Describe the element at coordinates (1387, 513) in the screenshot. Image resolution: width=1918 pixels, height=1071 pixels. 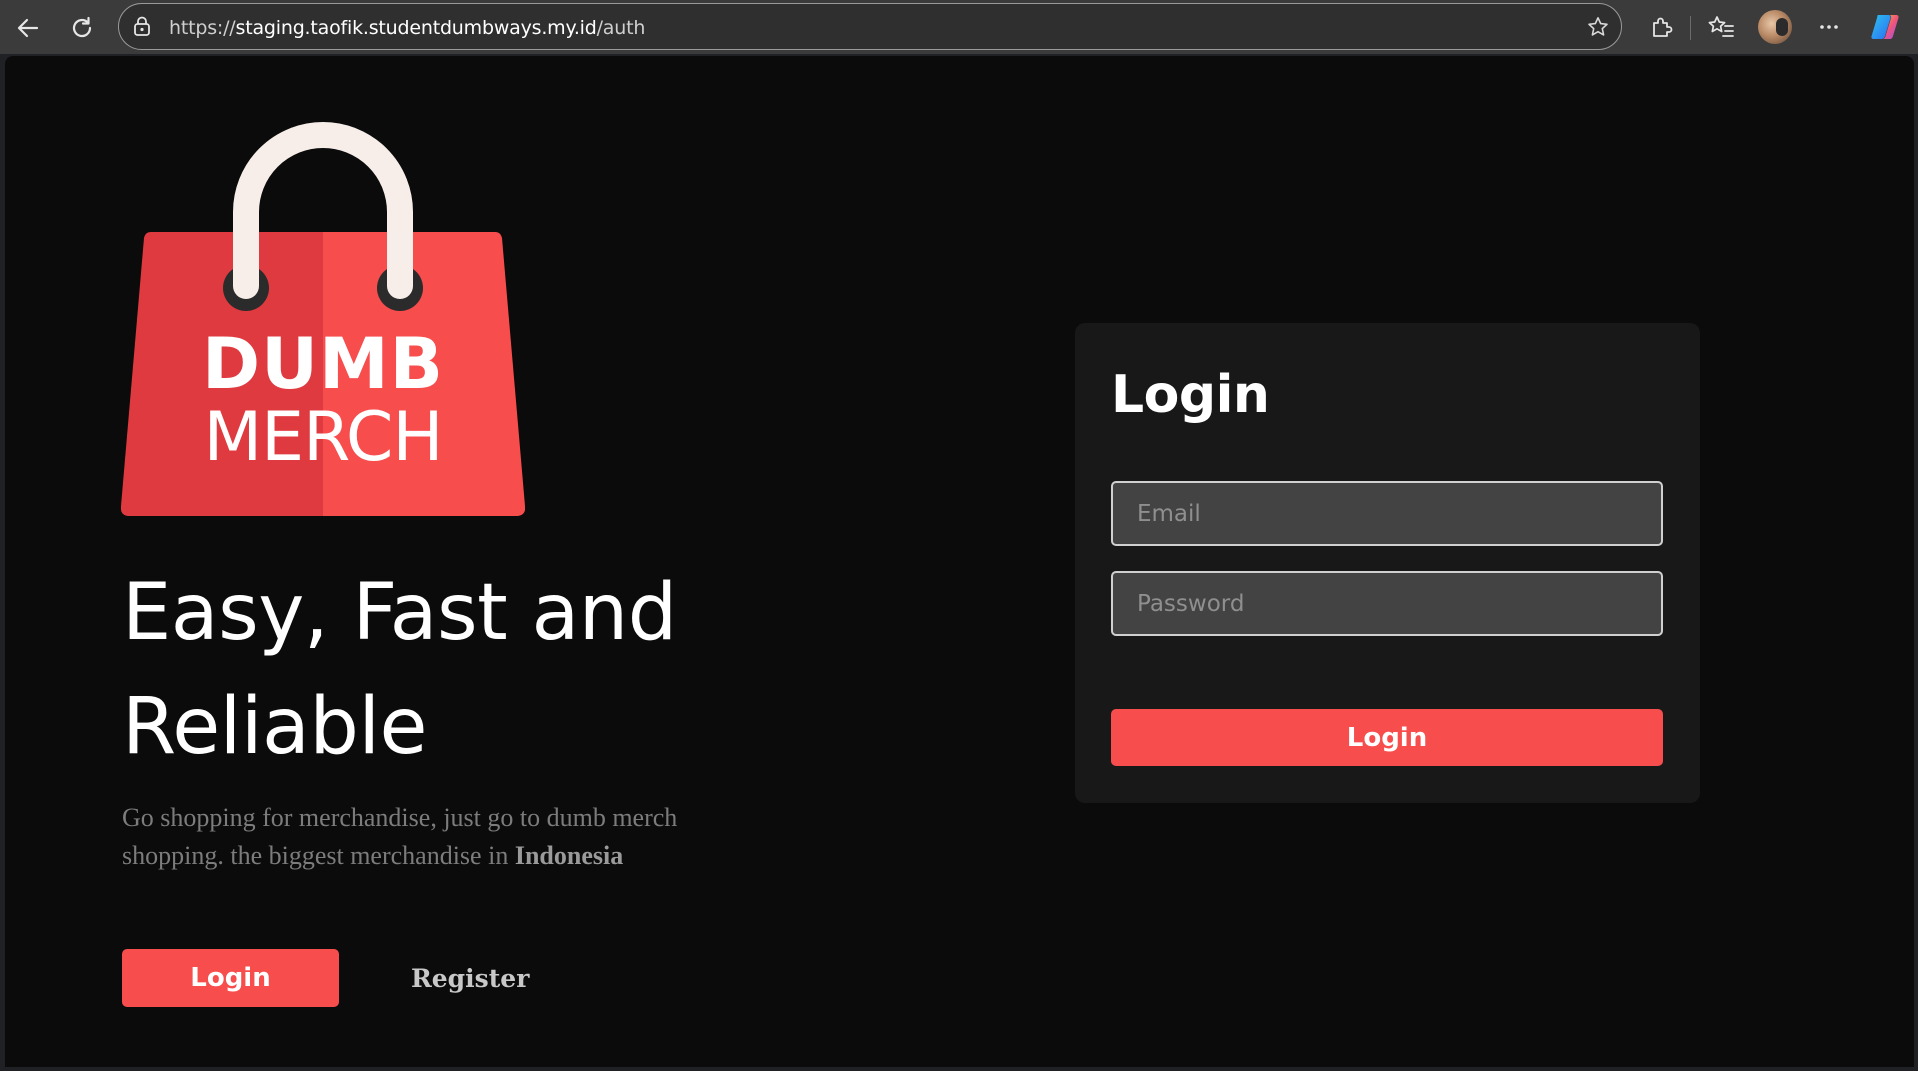
I see `email-field` at that location.